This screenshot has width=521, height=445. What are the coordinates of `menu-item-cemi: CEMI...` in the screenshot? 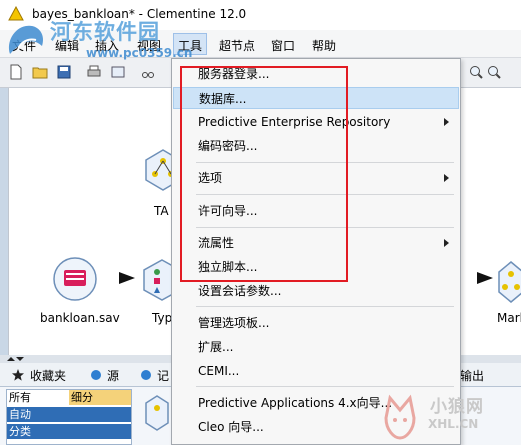 It's located at (316, 371).